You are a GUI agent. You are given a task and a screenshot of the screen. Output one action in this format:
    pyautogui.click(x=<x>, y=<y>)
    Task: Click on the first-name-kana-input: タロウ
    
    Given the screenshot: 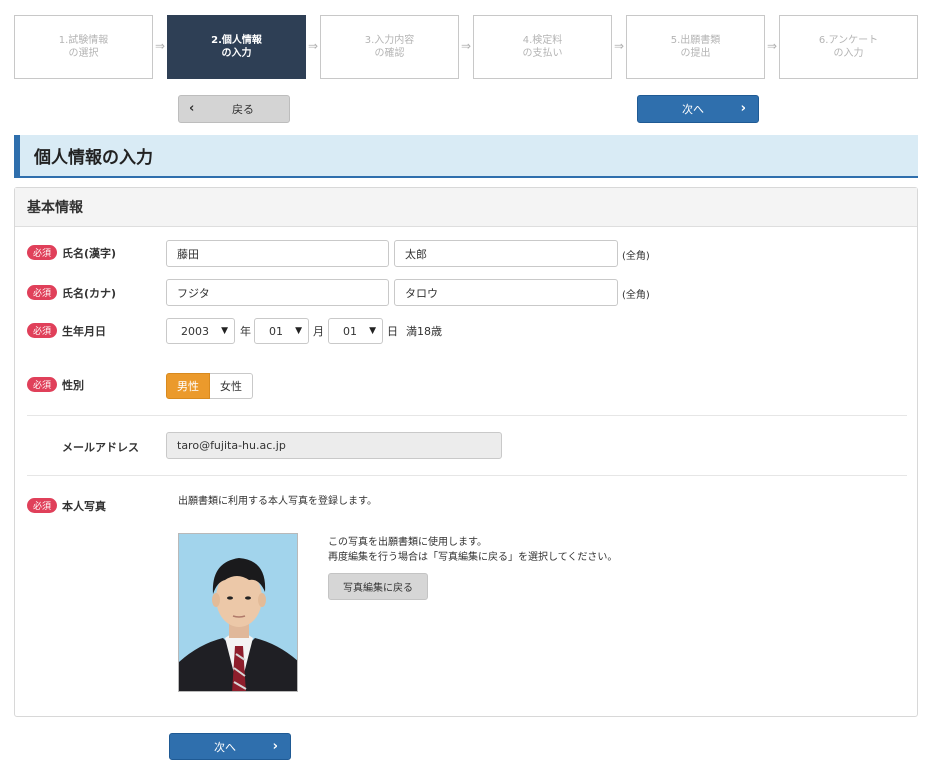 What is the action you would take?
    pyautogui.click(x=506, y=292)
    